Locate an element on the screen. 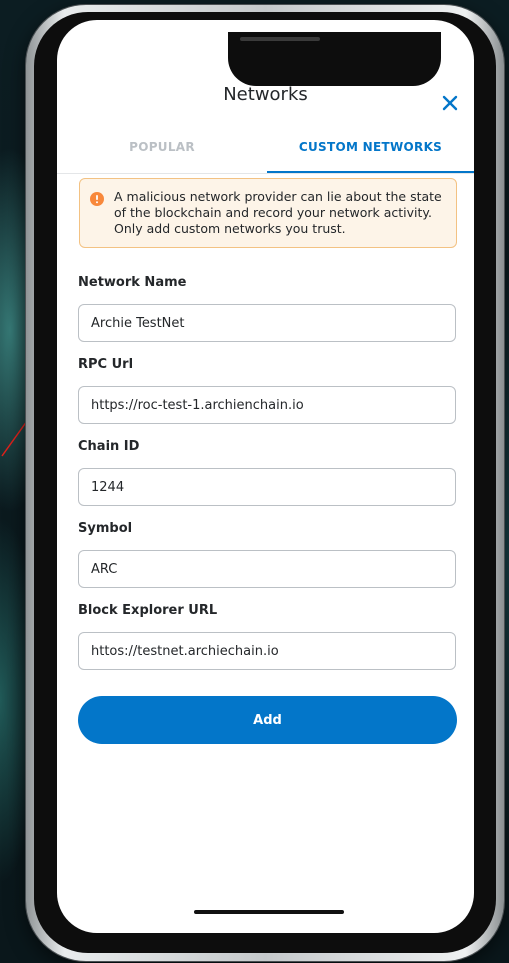  chain-id-label: Chain ID is located at coordinates (109, 446).